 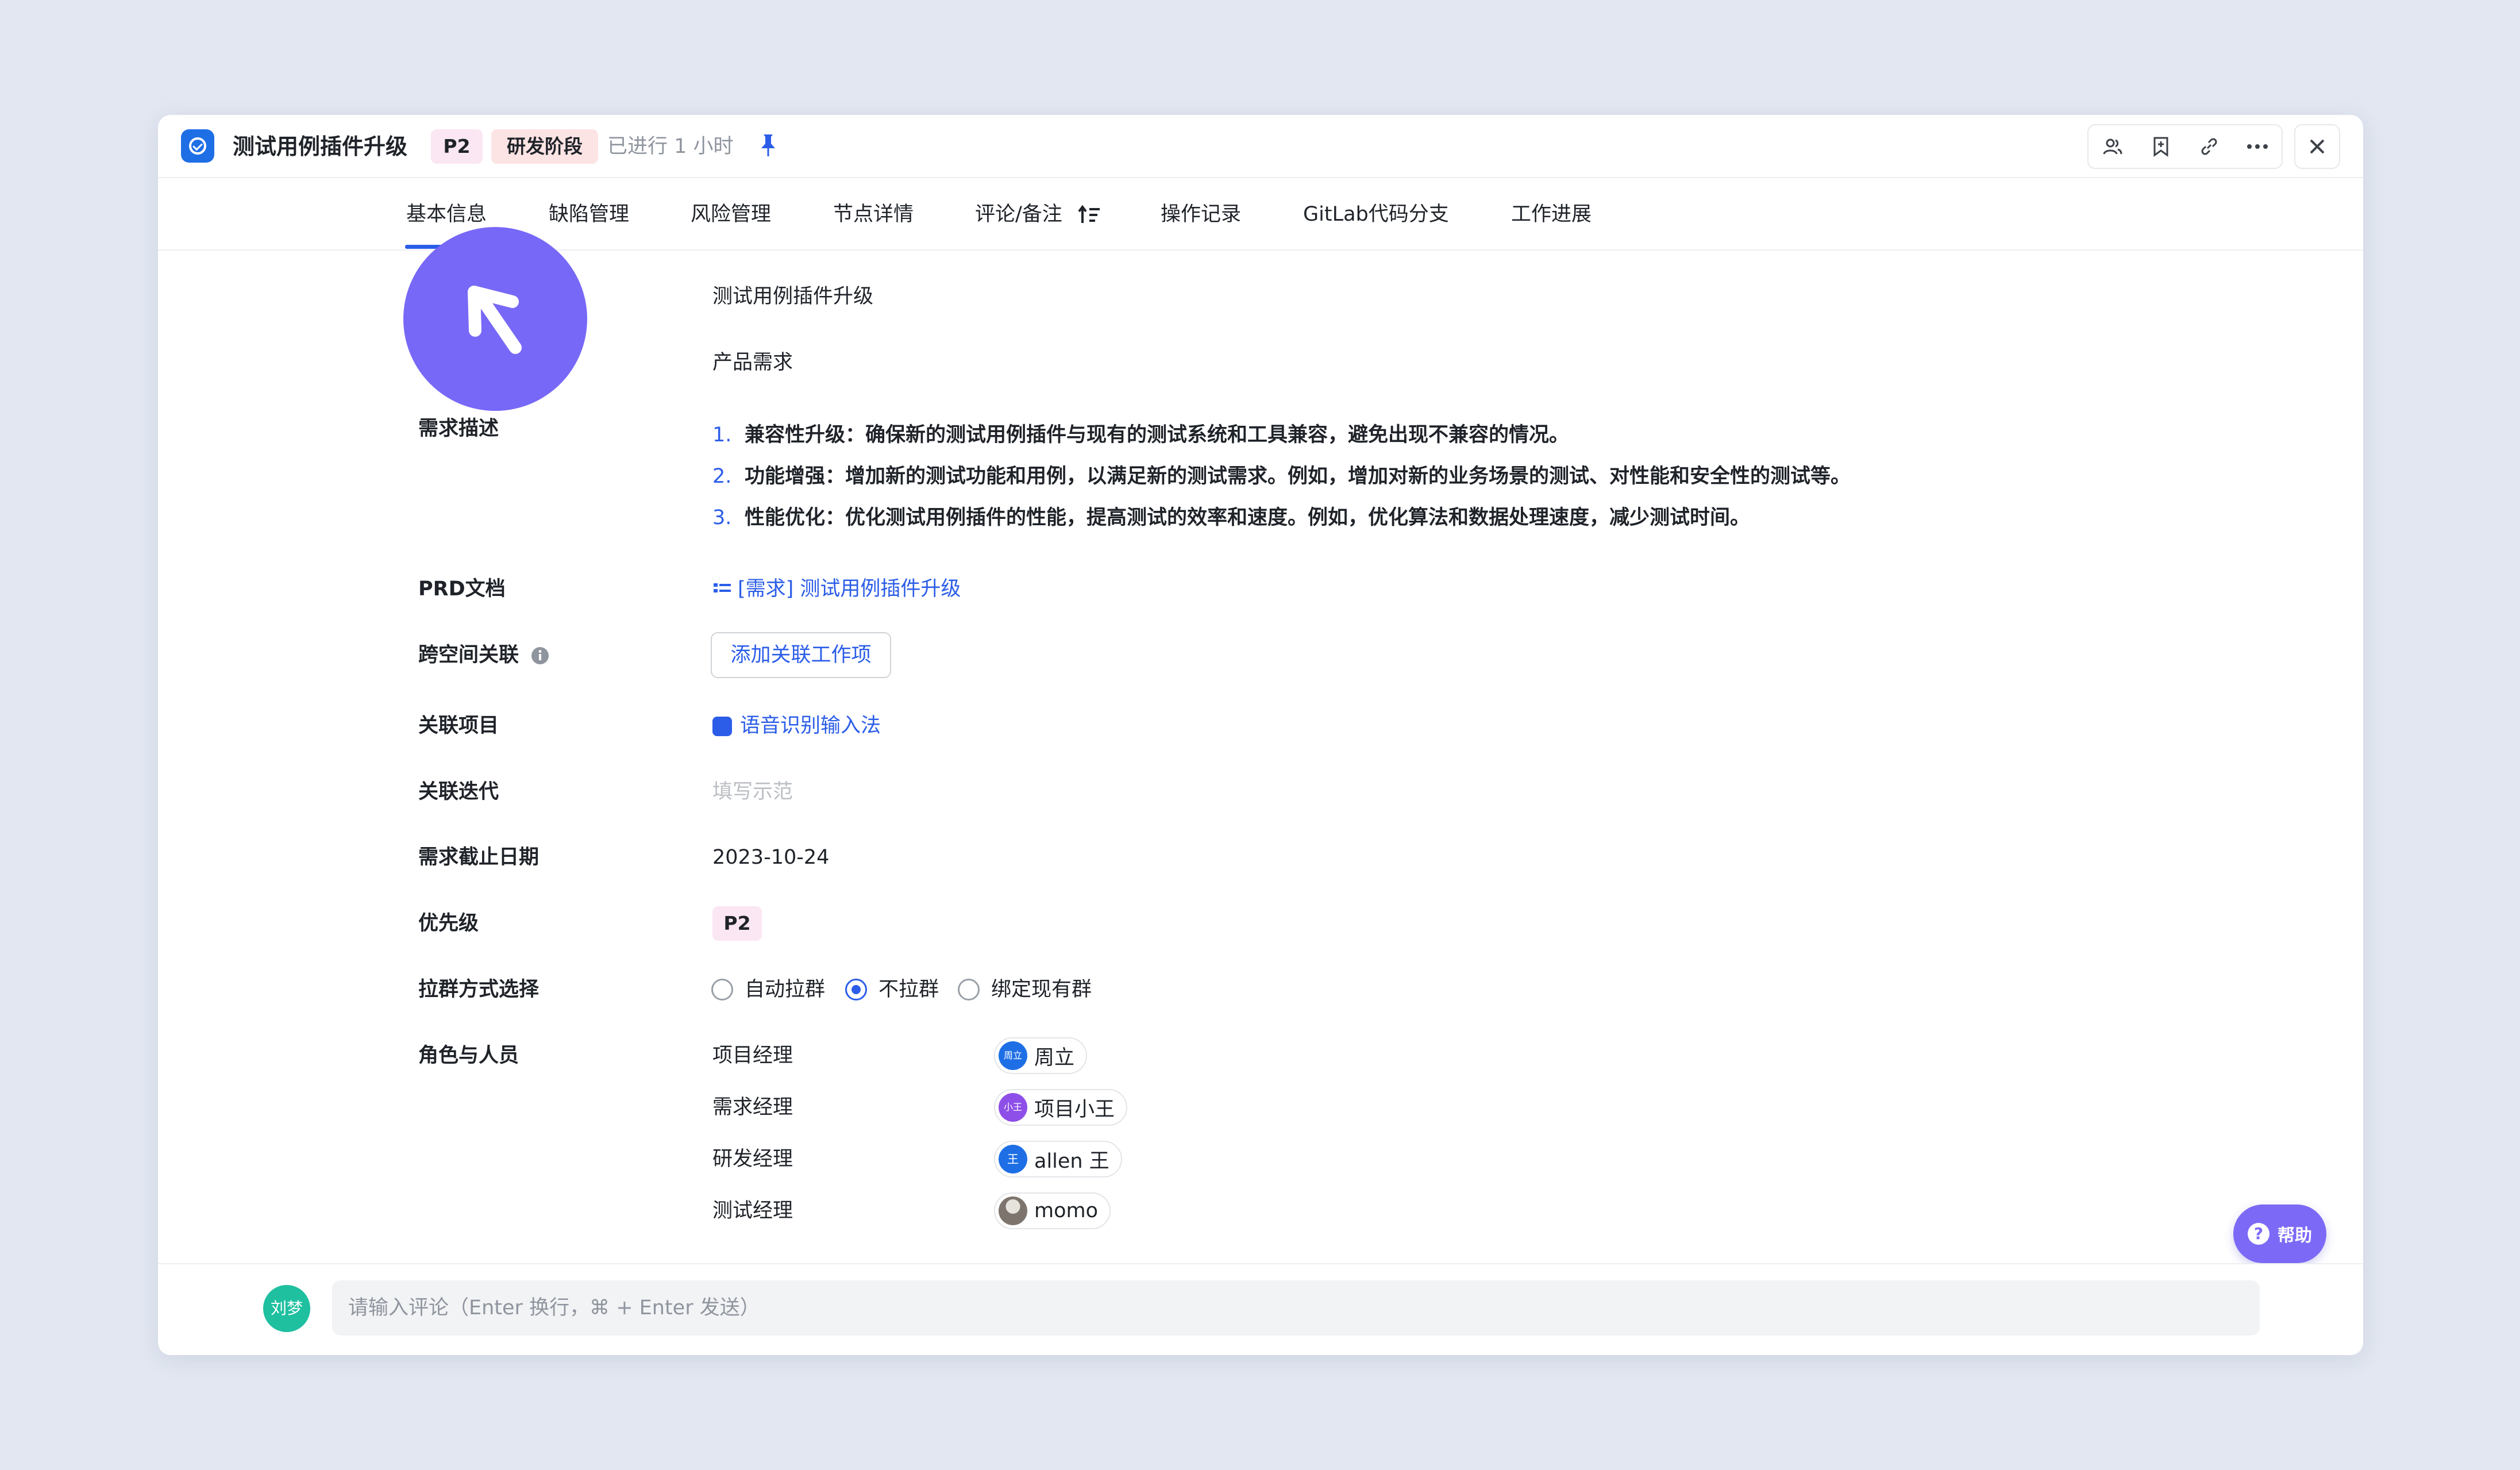 What do you see at coordinates (462, 589) in the screenshot?
I see `prd-label: PRD文档` at bounding box center [462, 589].